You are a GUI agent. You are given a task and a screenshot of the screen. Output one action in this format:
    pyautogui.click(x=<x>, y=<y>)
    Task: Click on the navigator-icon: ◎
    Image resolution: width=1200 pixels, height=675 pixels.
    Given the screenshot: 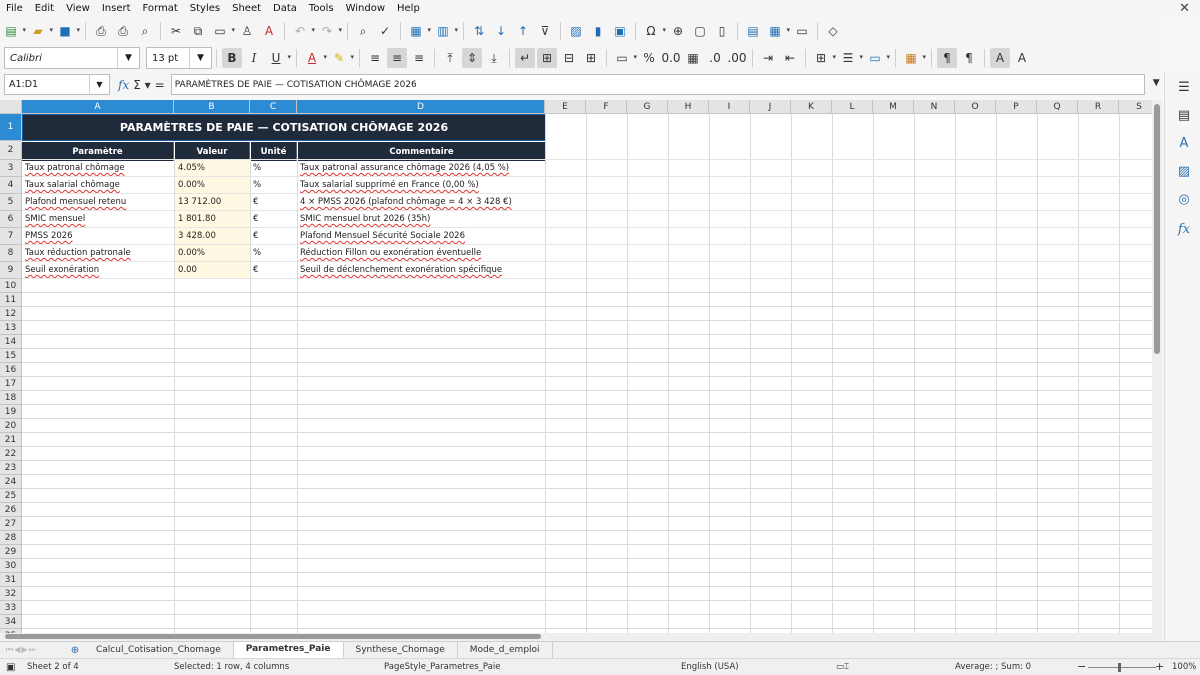 What is the action you would take?
    pyautogui.click(x=1184, y=199)
    